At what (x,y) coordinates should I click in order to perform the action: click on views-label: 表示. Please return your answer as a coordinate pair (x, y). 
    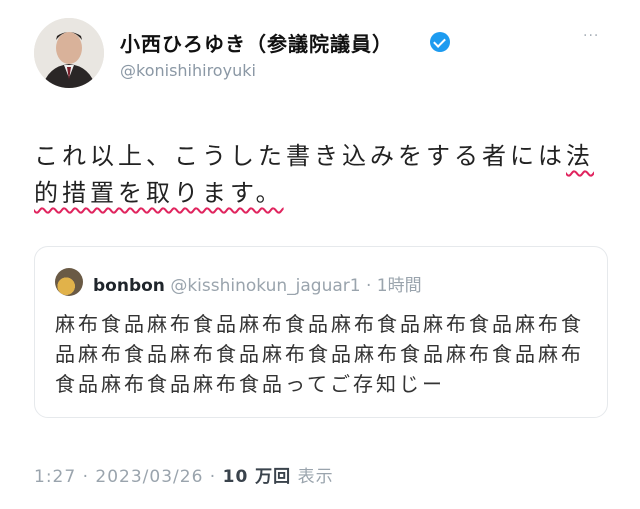
    Looking at the image, I should click on (315, 477).